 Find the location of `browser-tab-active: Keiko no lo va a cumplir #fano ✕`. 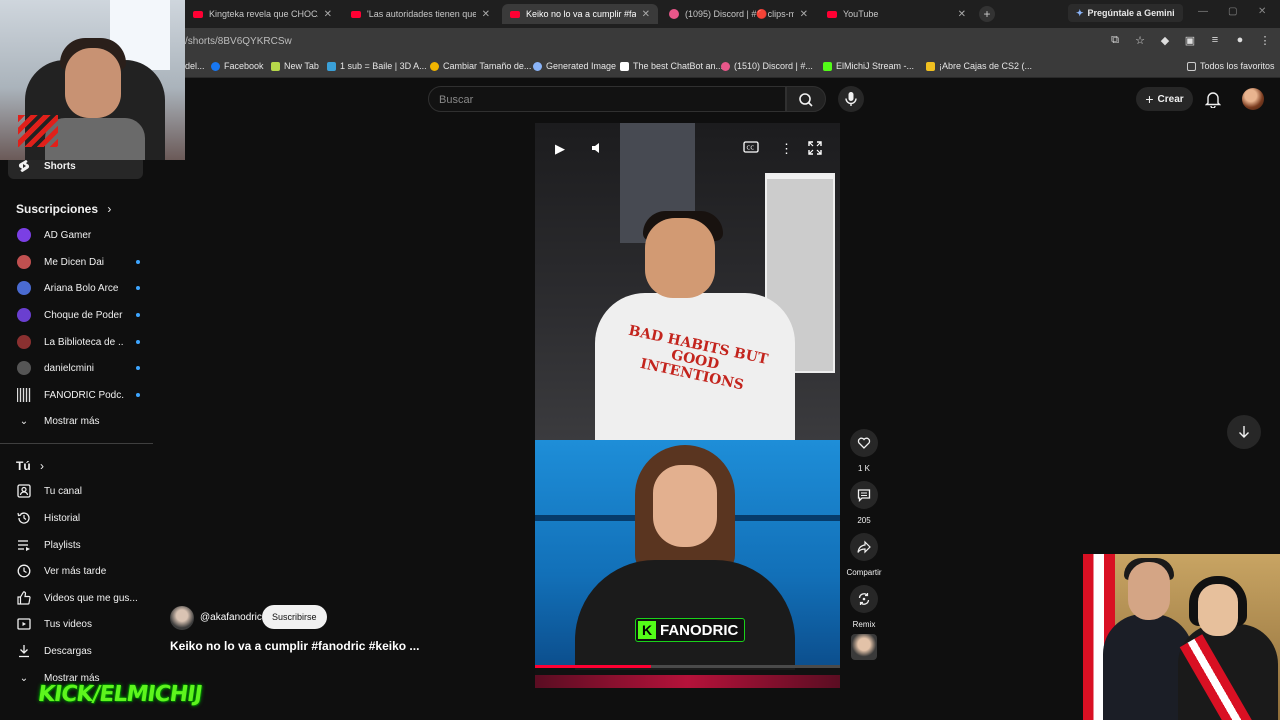

browser-tab-active: Keiko no lo va a cumplir #fano ✕ is located at coordinates (580, 14).